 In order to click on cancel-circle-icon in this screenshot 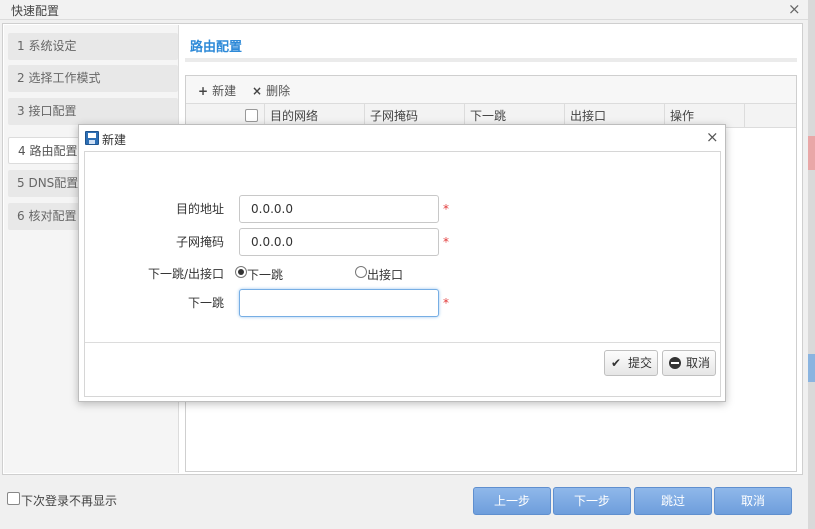, I will do `click(675, 363)`.